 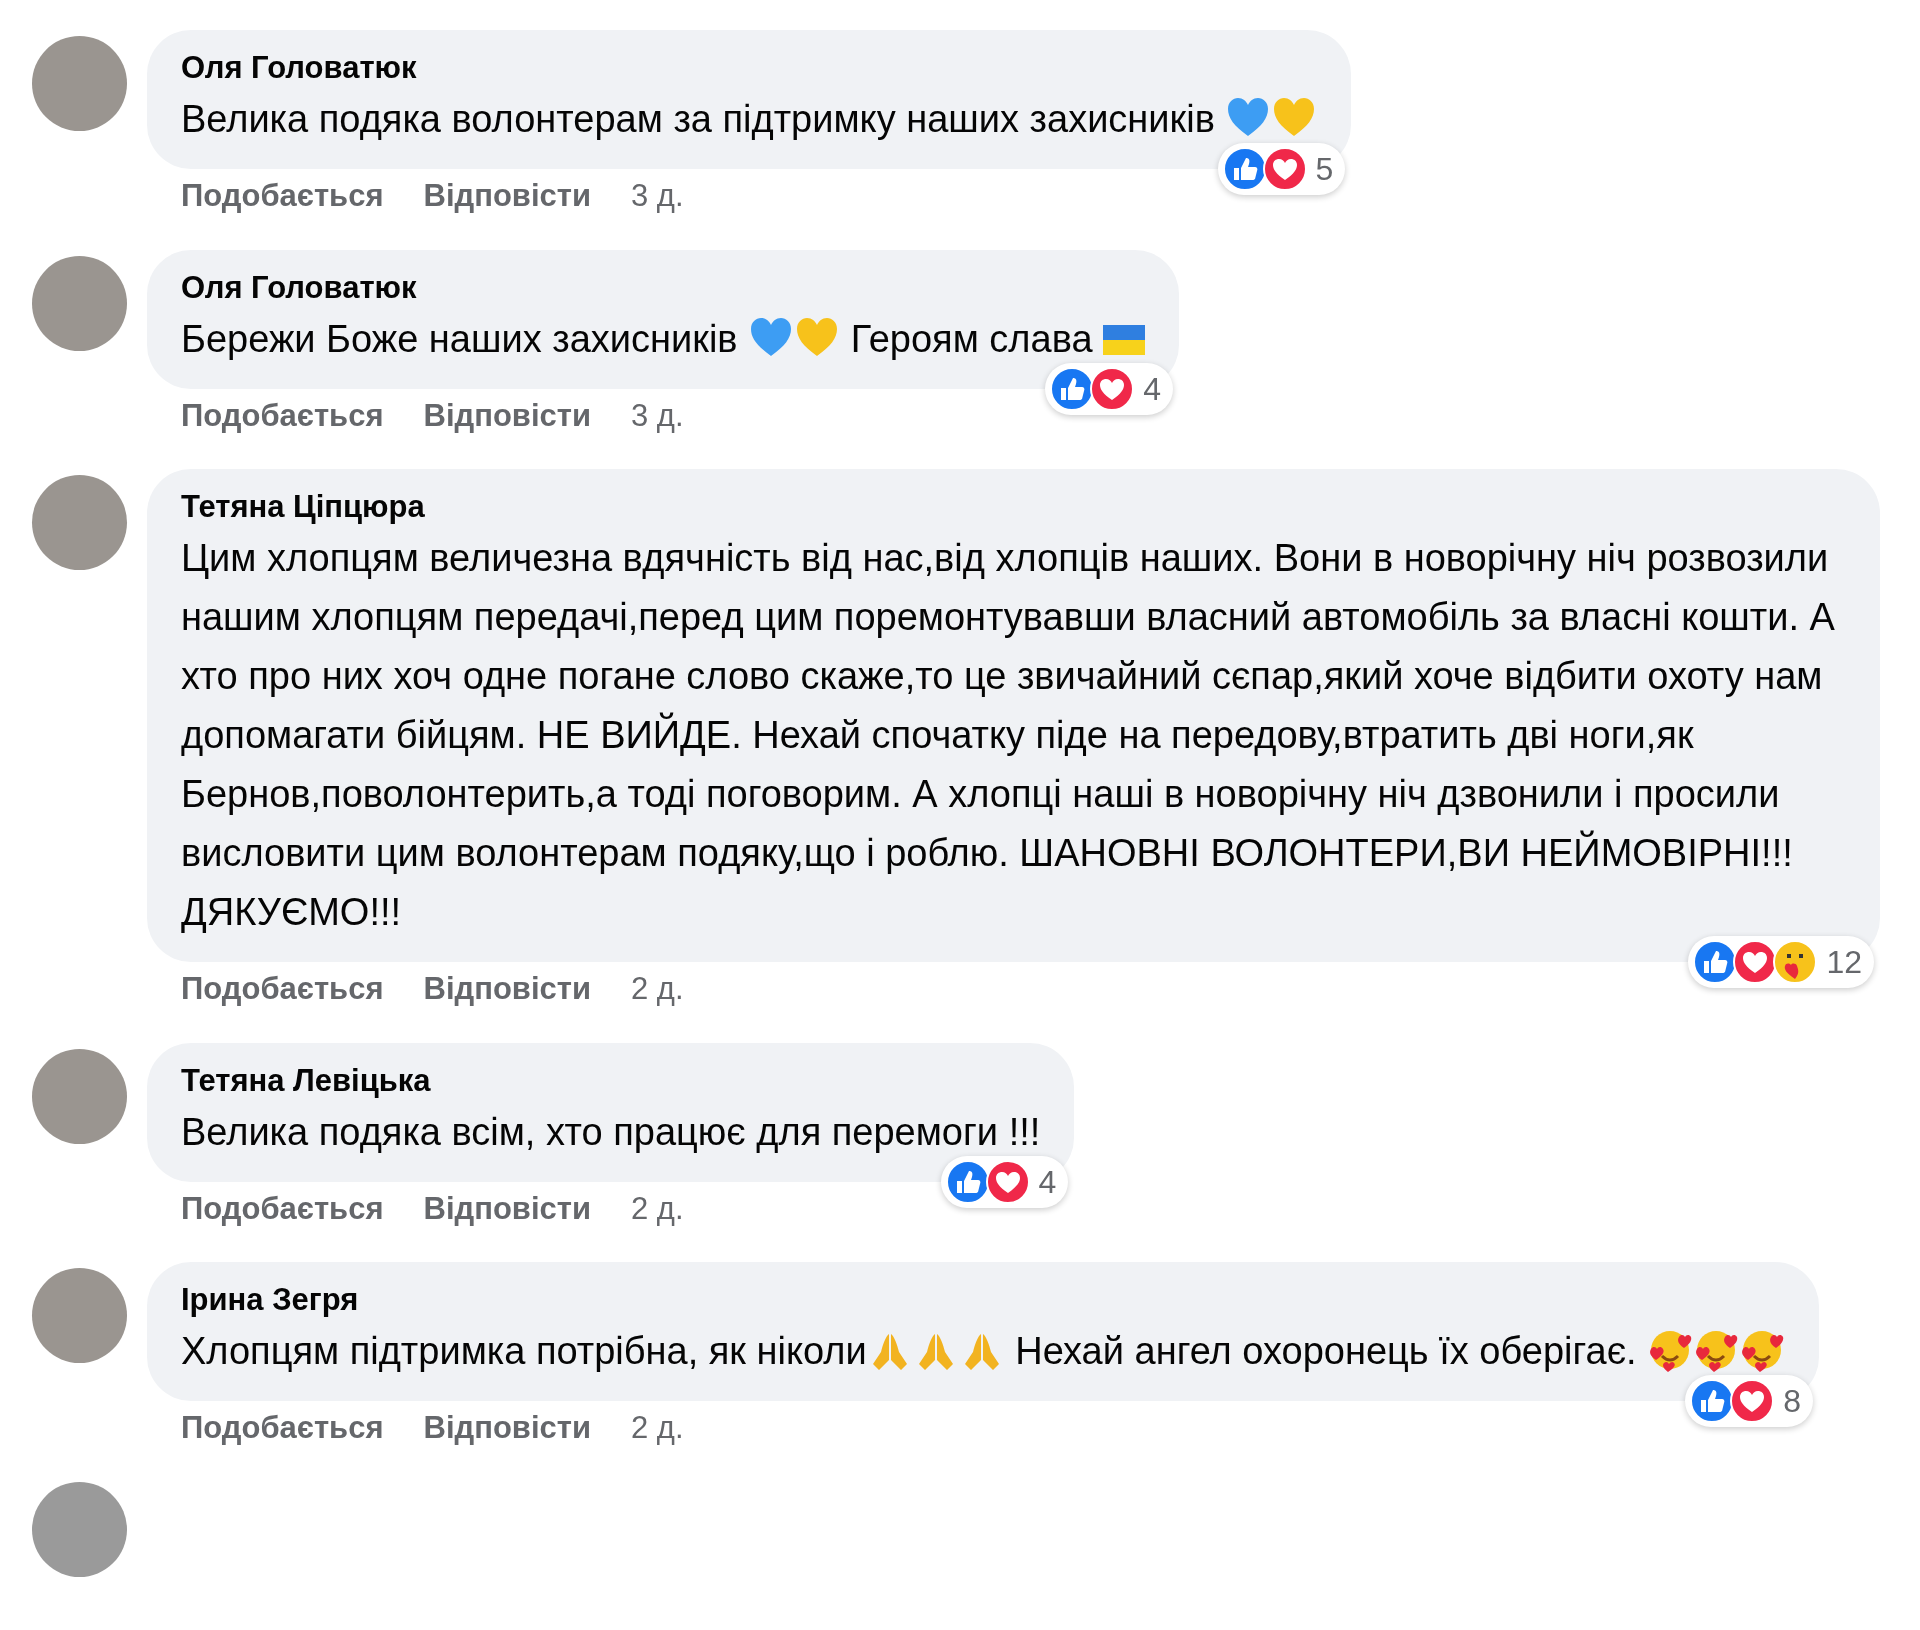 I want to click on comment-text: Велика подяка всім, хто працює для перемоги !!!, so click(x=611, y=1132).